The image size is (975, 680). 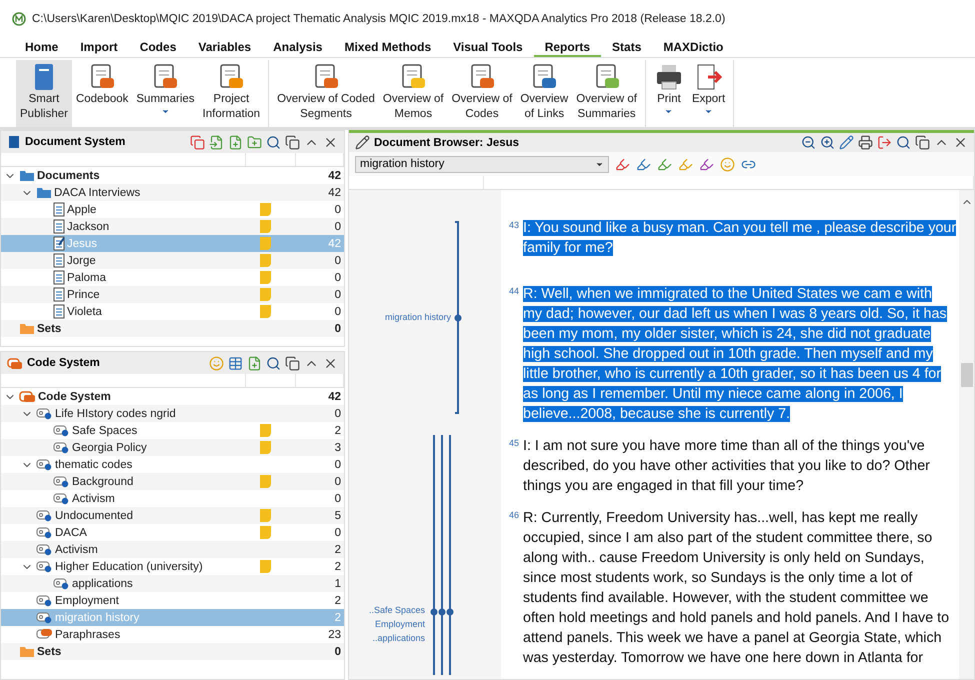 What do you see at coordinates (172, 413) in the screenshot?
I see `tree-item: Life HIstory codes ngrid 0` at bounding box center [172, 413].